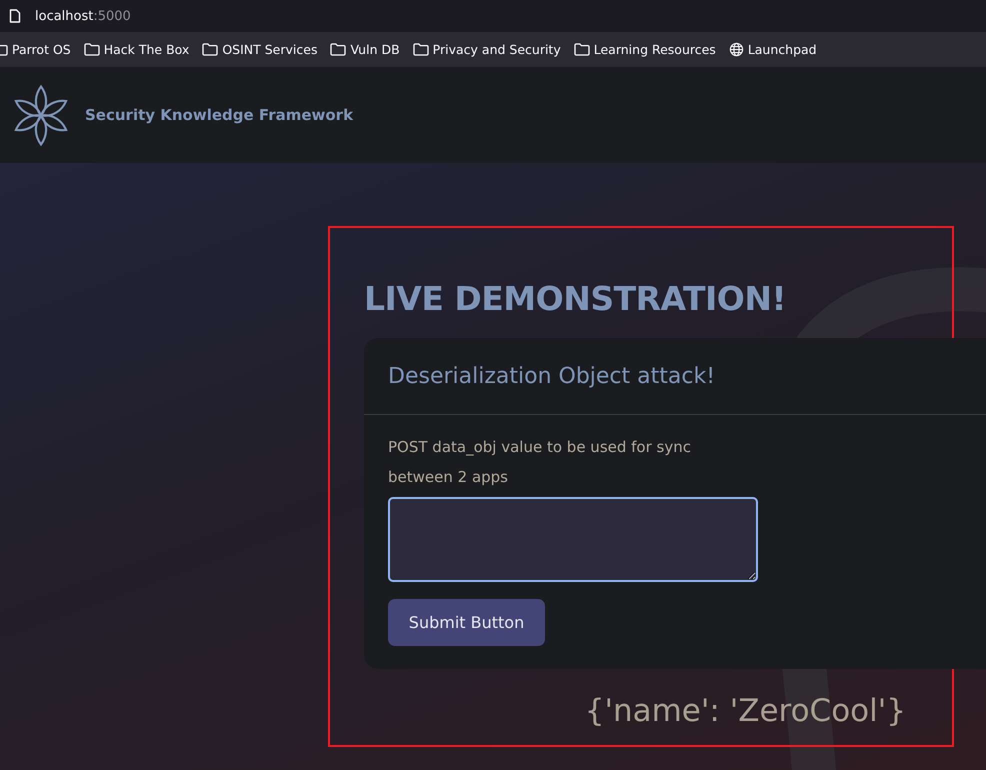 The image size is (986, 770). I want to click on url-text: localhost:5000, so click(83, 16).